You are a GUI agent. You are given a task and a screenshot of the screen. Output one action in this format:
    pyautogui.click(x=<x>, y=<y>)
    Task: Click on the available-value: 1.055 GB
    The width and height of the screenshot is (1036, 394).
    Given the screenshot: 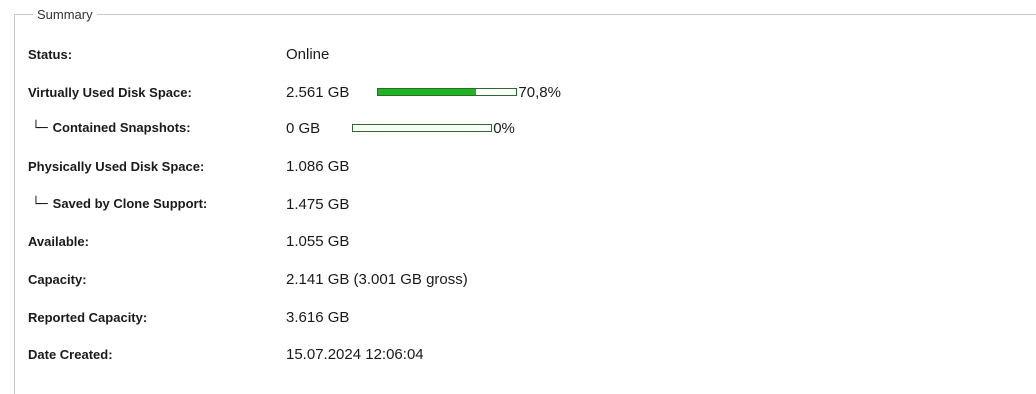 What is the action you would take?
    pyautogui.click(x=317, y=241)
    